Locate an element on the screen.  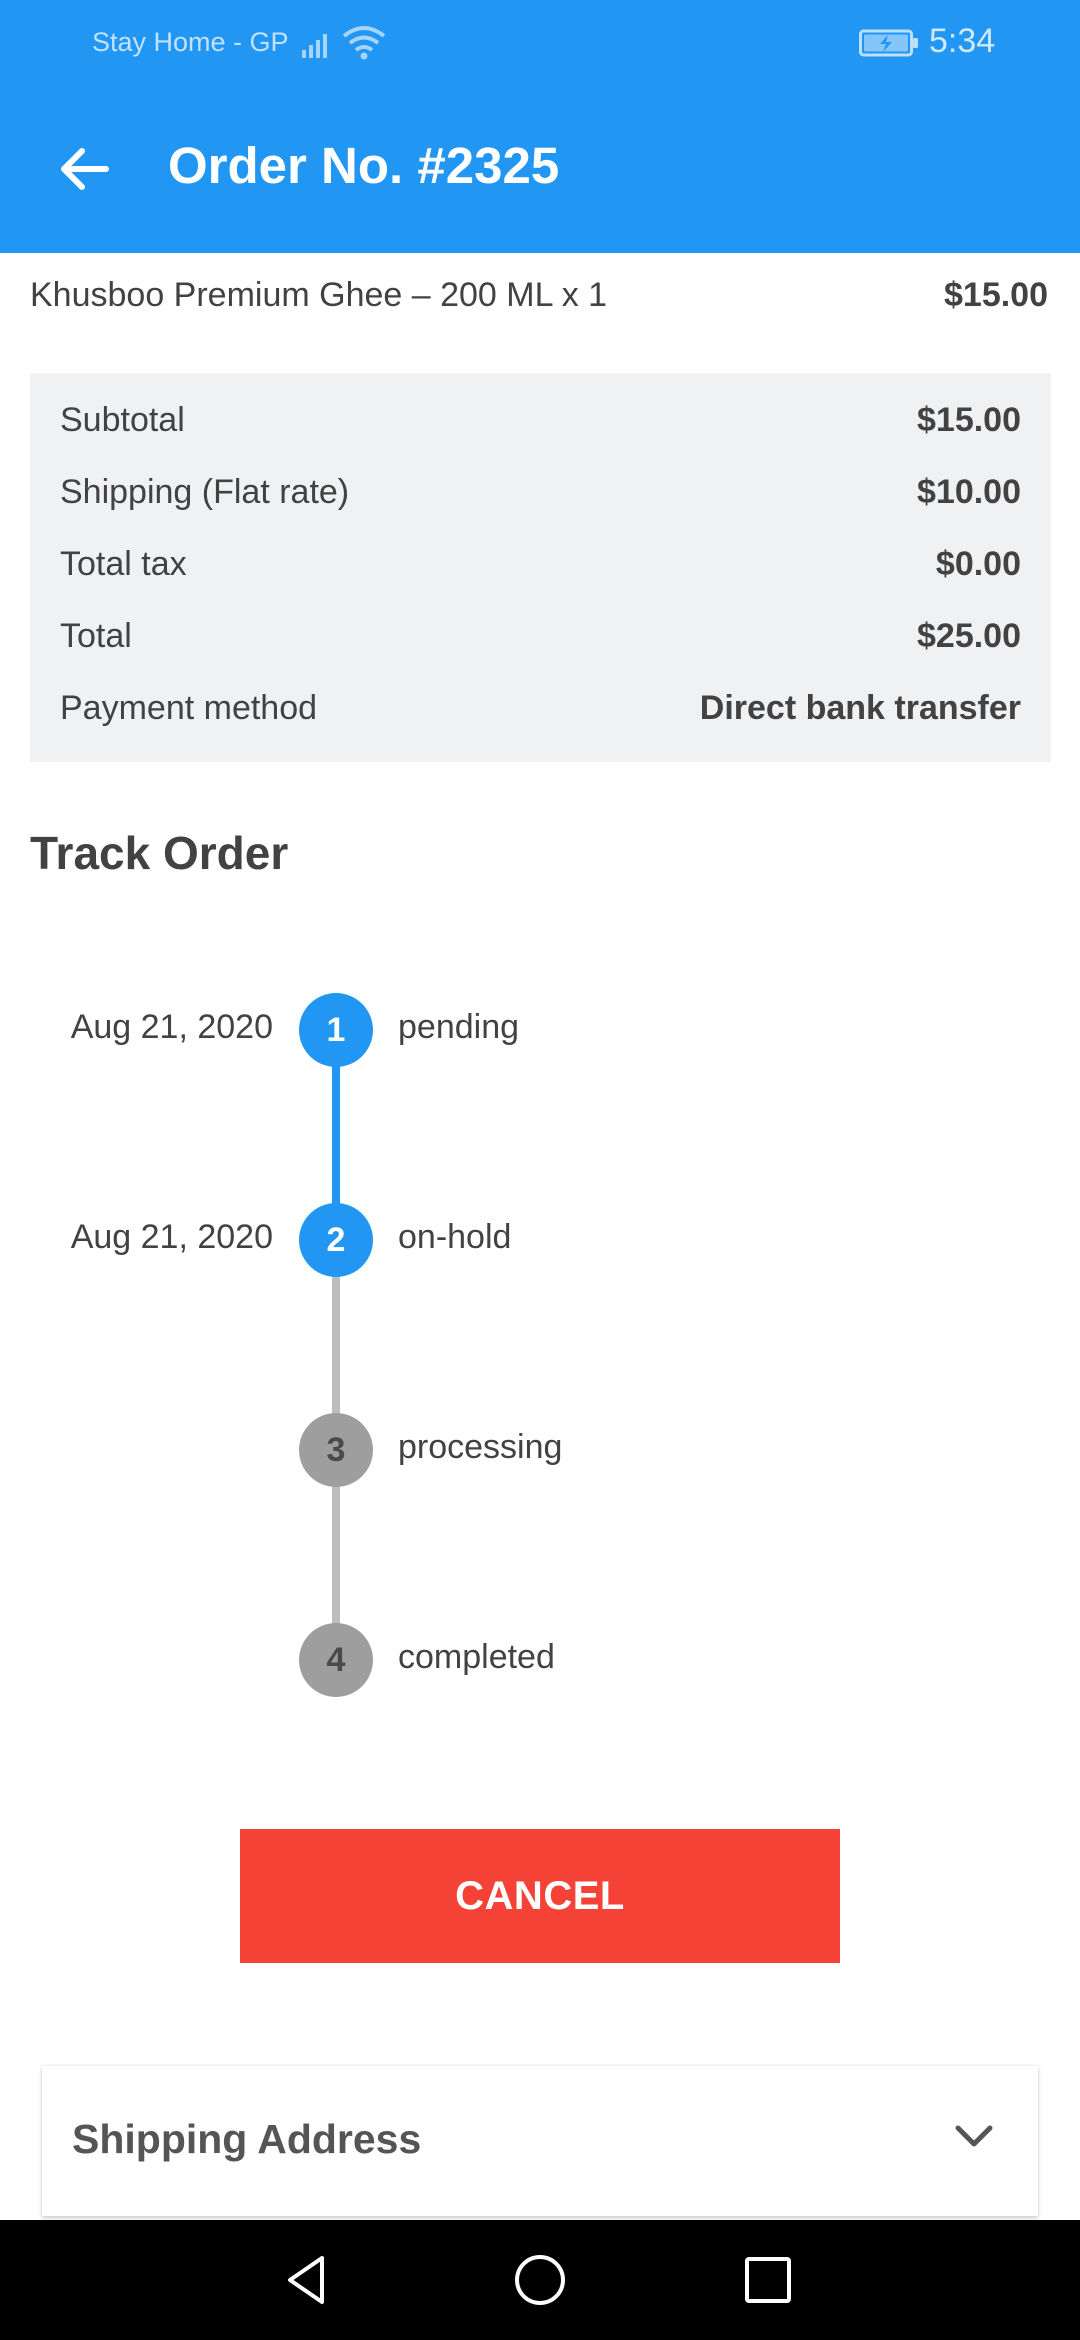
summary-row-payment: Payment method Direct bank transfer is located at coordinates (540, 714).